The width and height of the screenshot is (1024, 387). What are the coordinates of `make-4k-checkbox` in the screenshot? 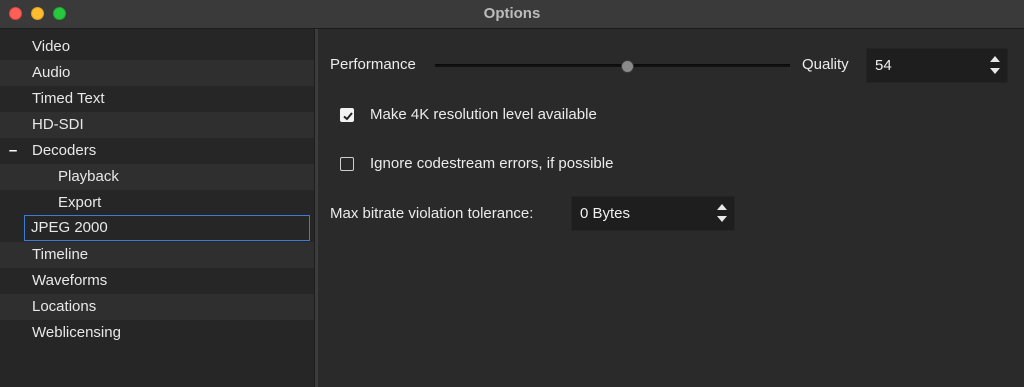 It's located at (347, 115).